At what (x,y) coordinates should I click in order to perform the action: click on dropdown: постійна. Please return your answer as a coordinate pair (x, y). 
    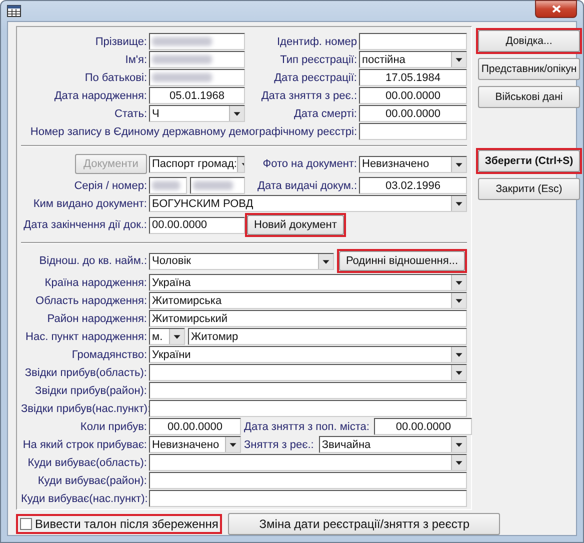
    Looking at the image, I should click on (413, 59).